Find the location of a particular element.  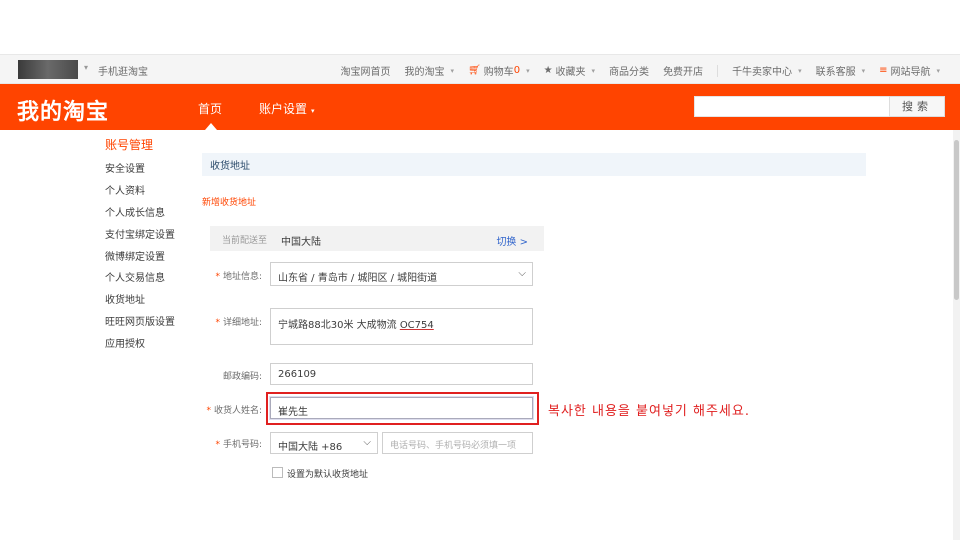

mobile-taobao-link: 手机逛淘宝 is located at coordinates (123, 70).